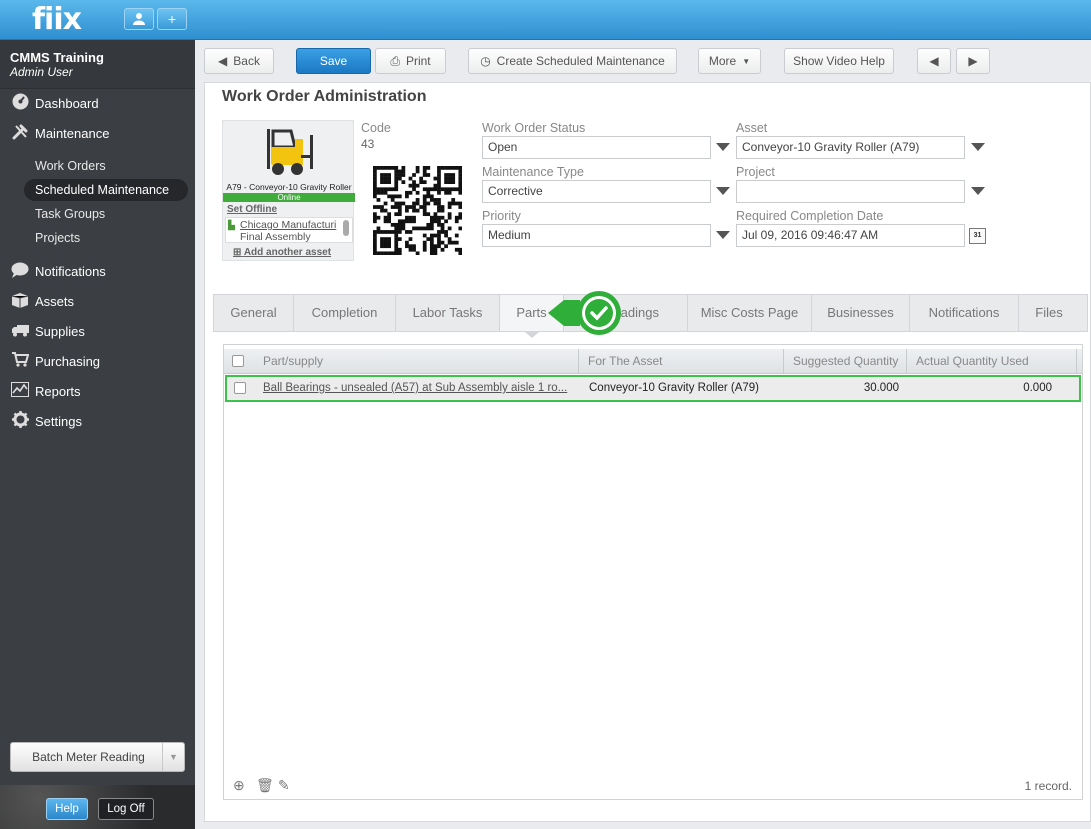  What do you see at coordinates (992, 361) in the screenshot?
I see `column-header-actual-qty: Actual Quantity Used` at bounding box center [992, 361].